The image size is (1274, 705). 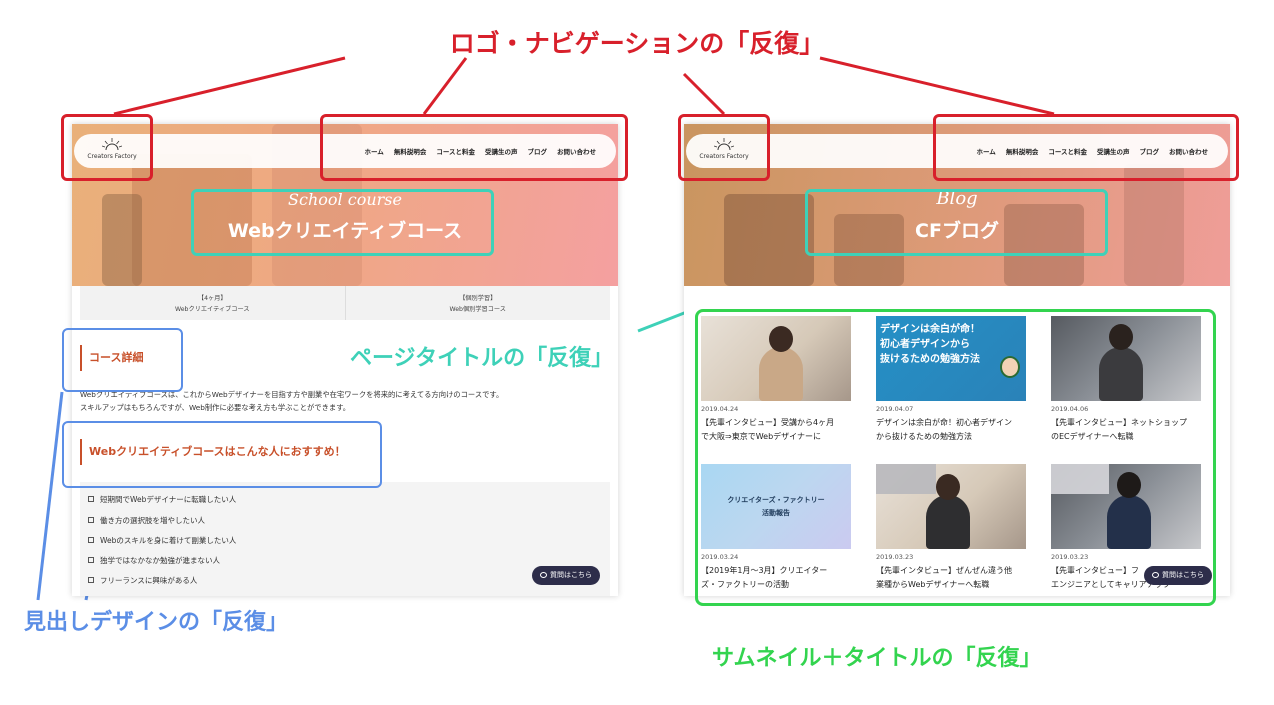 What do you see at coordinates (956, 222) in the screenshot?
I see `frame-title-right` at bounding box center [956, 222].